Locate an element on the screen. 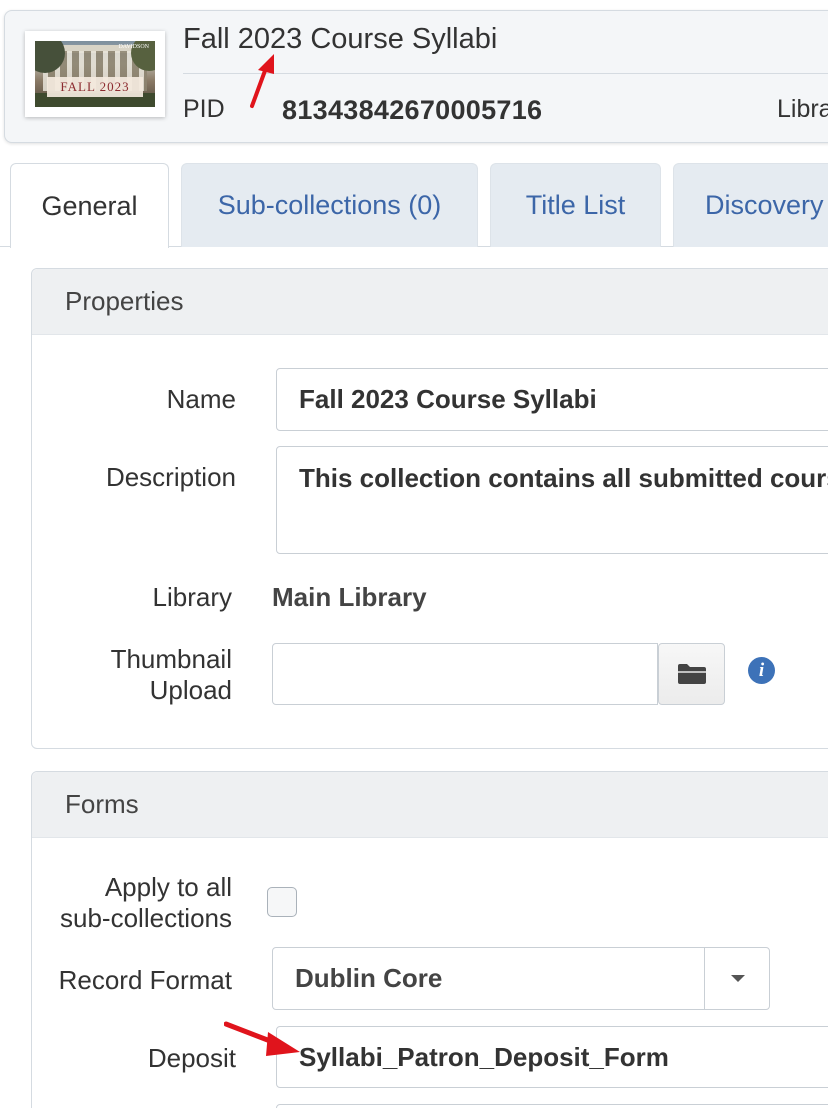 The image size is (828, 1108). thumbnail-banner: FALL 2023 is located at coordinates (95, 87).